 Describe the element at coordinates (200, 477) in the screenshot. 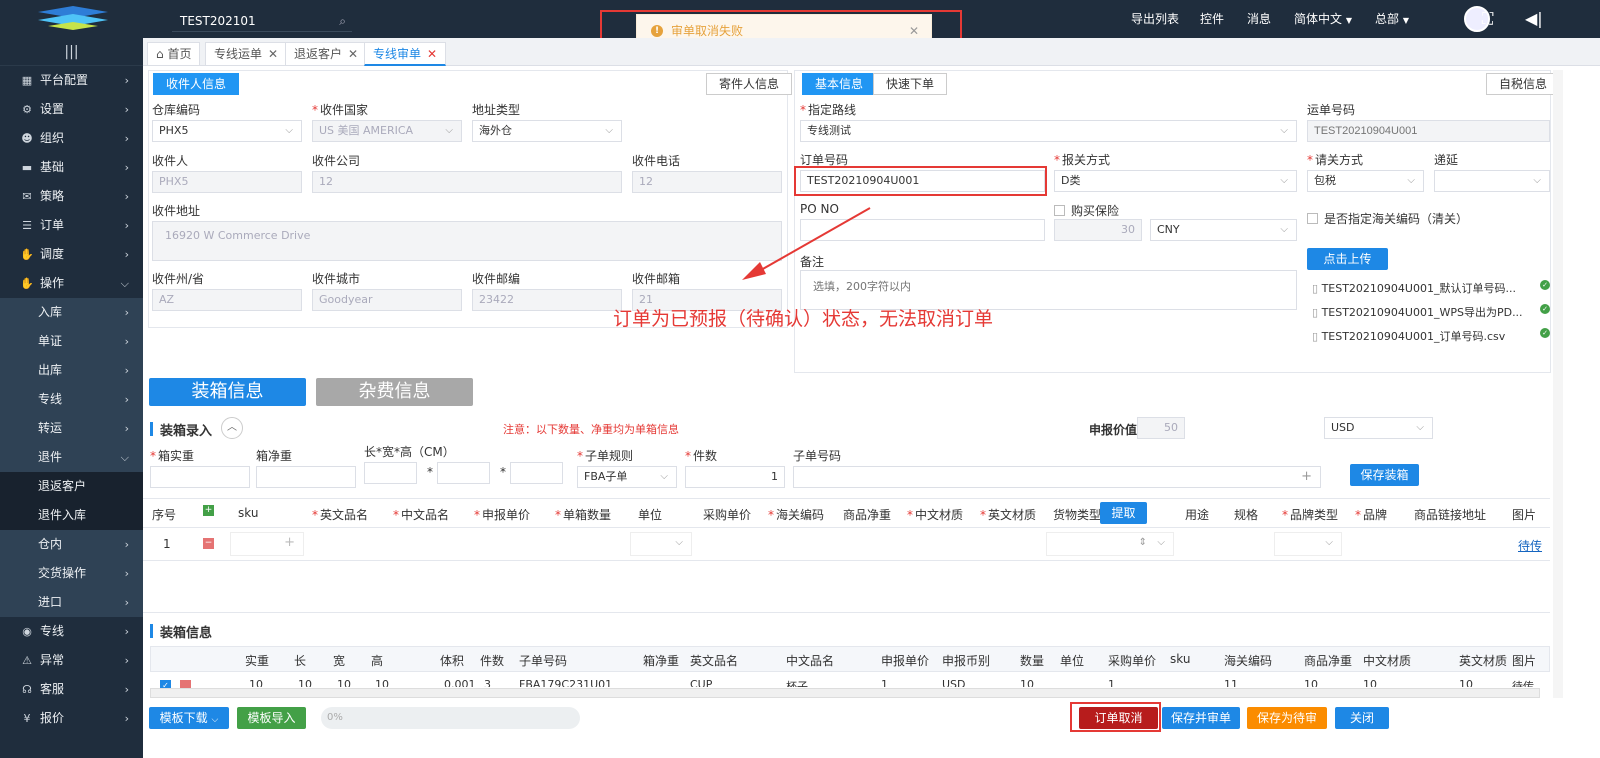

I see `box-weight-input` at that location.